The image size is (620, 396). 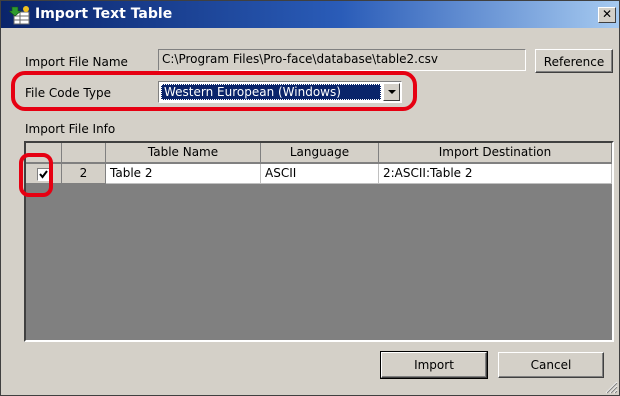 I want to click on table-name-cell: Table 2, so click(x=183, y=174).